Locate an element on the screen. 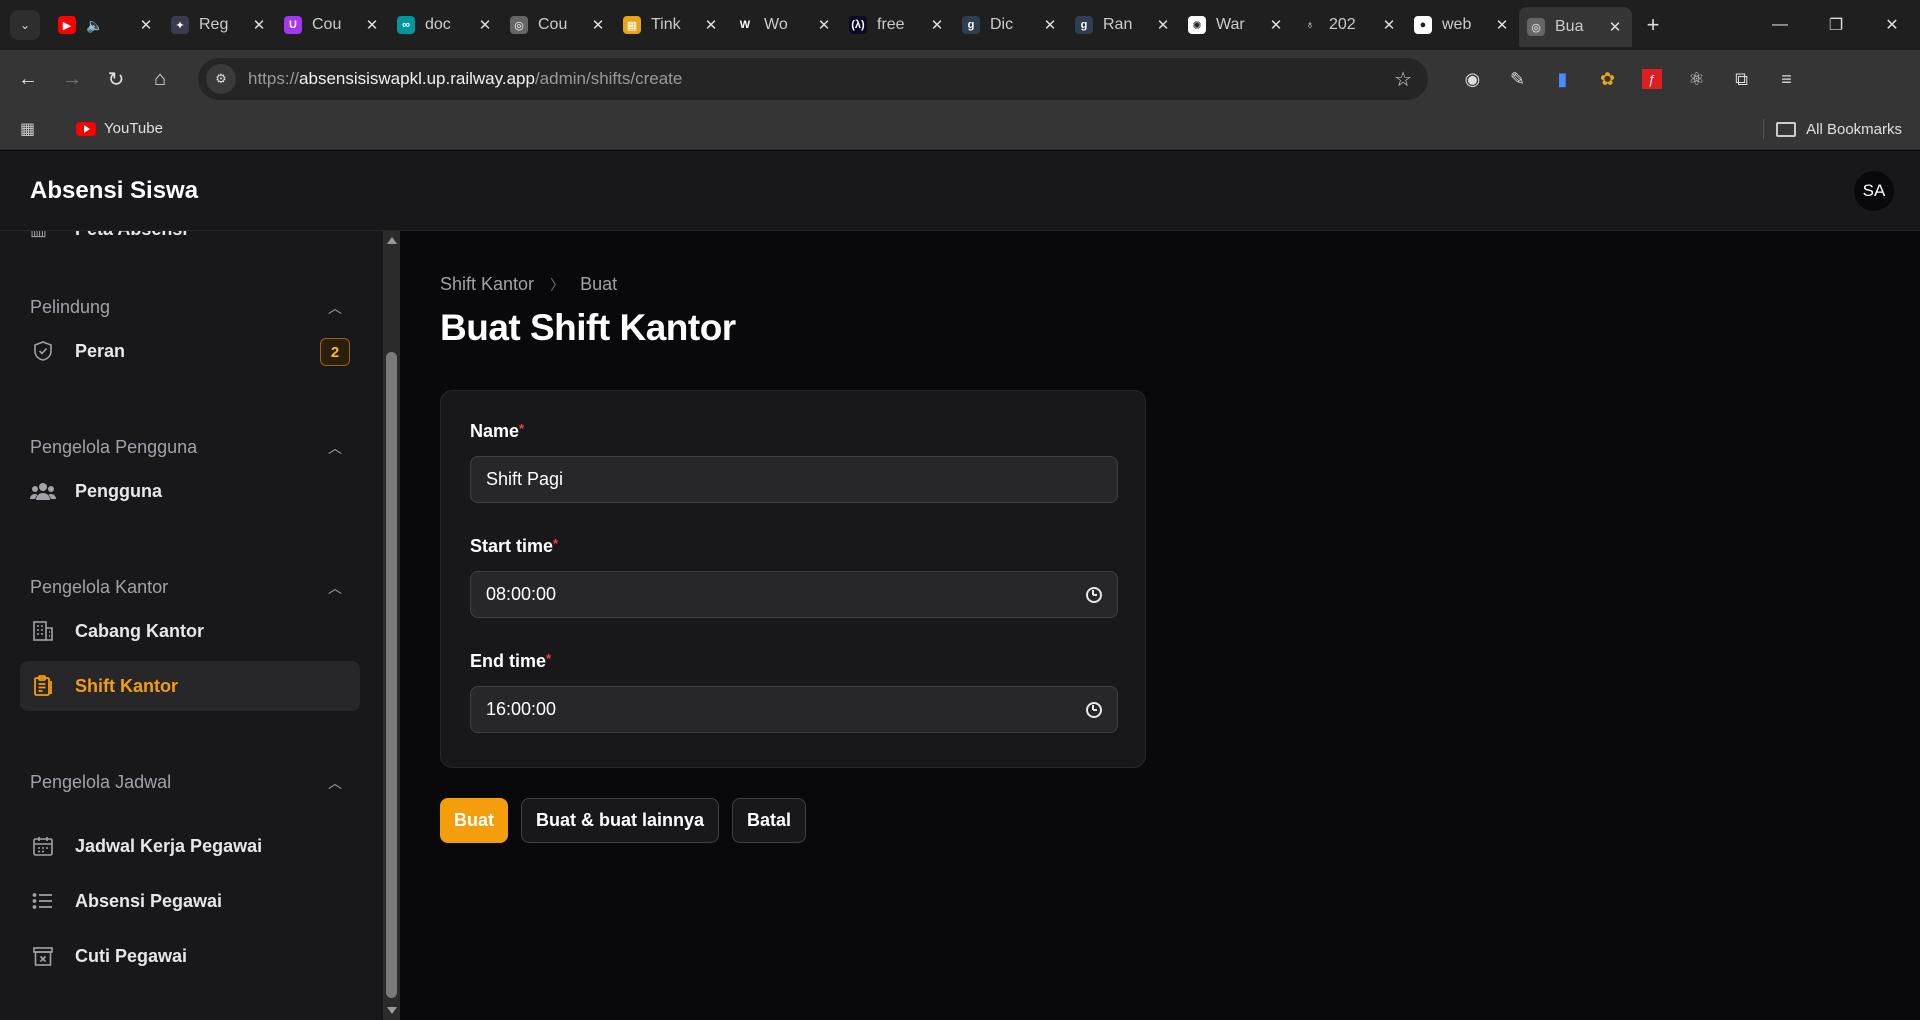 The height and width of the screenshot is (1020, 1920). group-pengelola-pengguna: Pengelola Pengguna ︿ is located at coordinates (190, 447).